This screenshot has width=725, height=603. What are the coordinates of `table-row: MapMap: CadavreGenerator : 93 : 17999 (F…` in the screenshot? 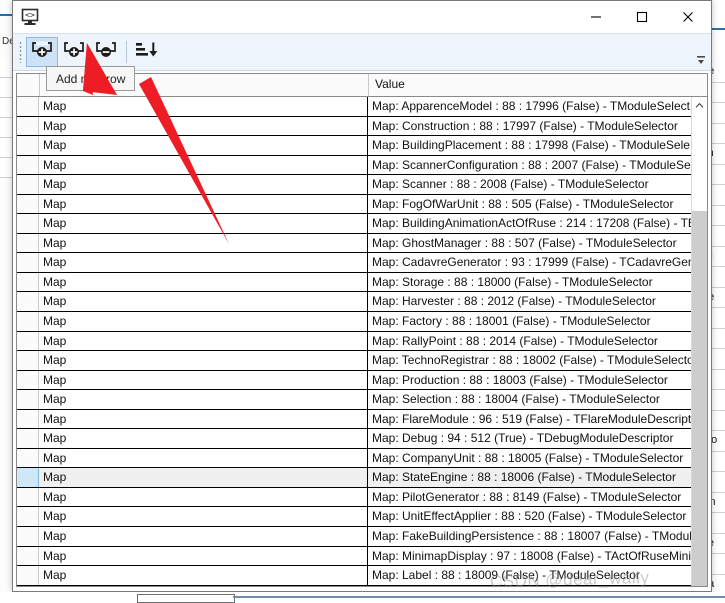 It's located at (362, 263).